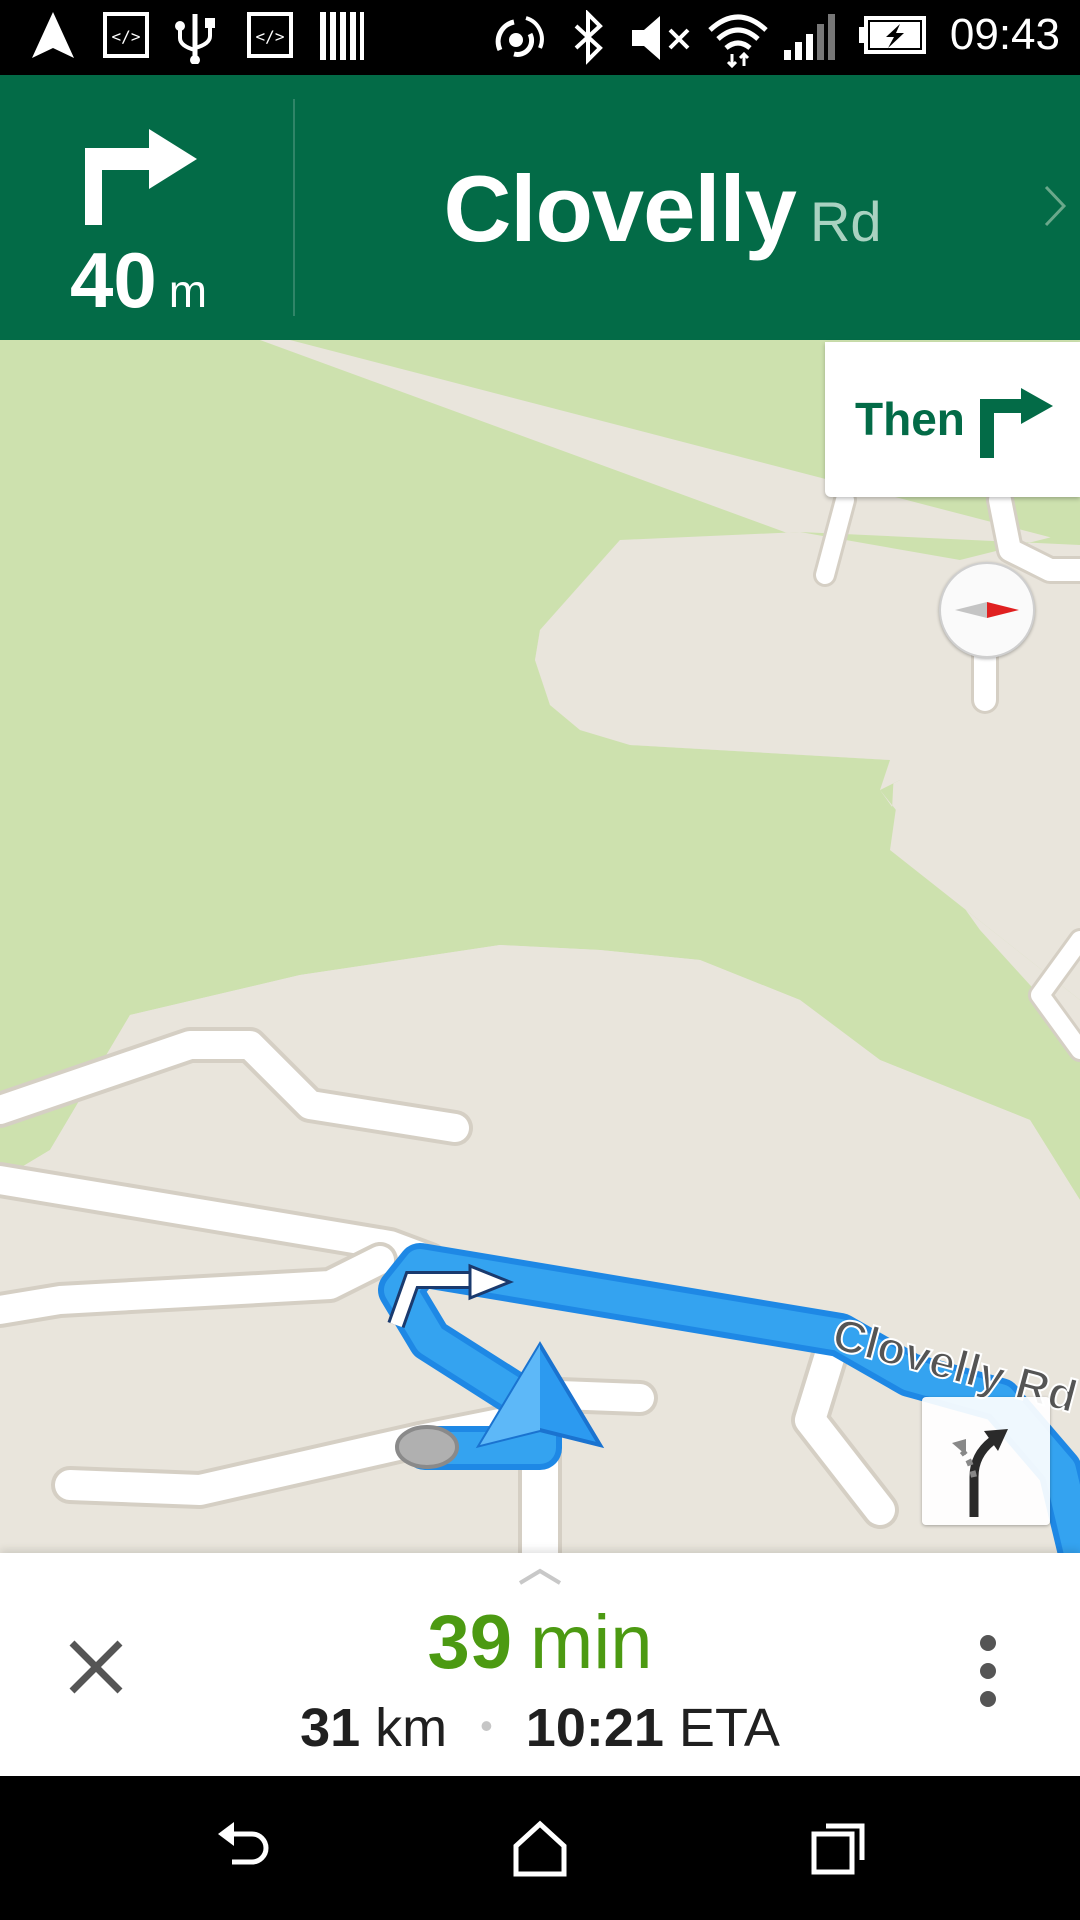 The width and height of the screenshot is (1080, 1920). I want to click on street-label: Clovelly Rd, so click(662, 209).